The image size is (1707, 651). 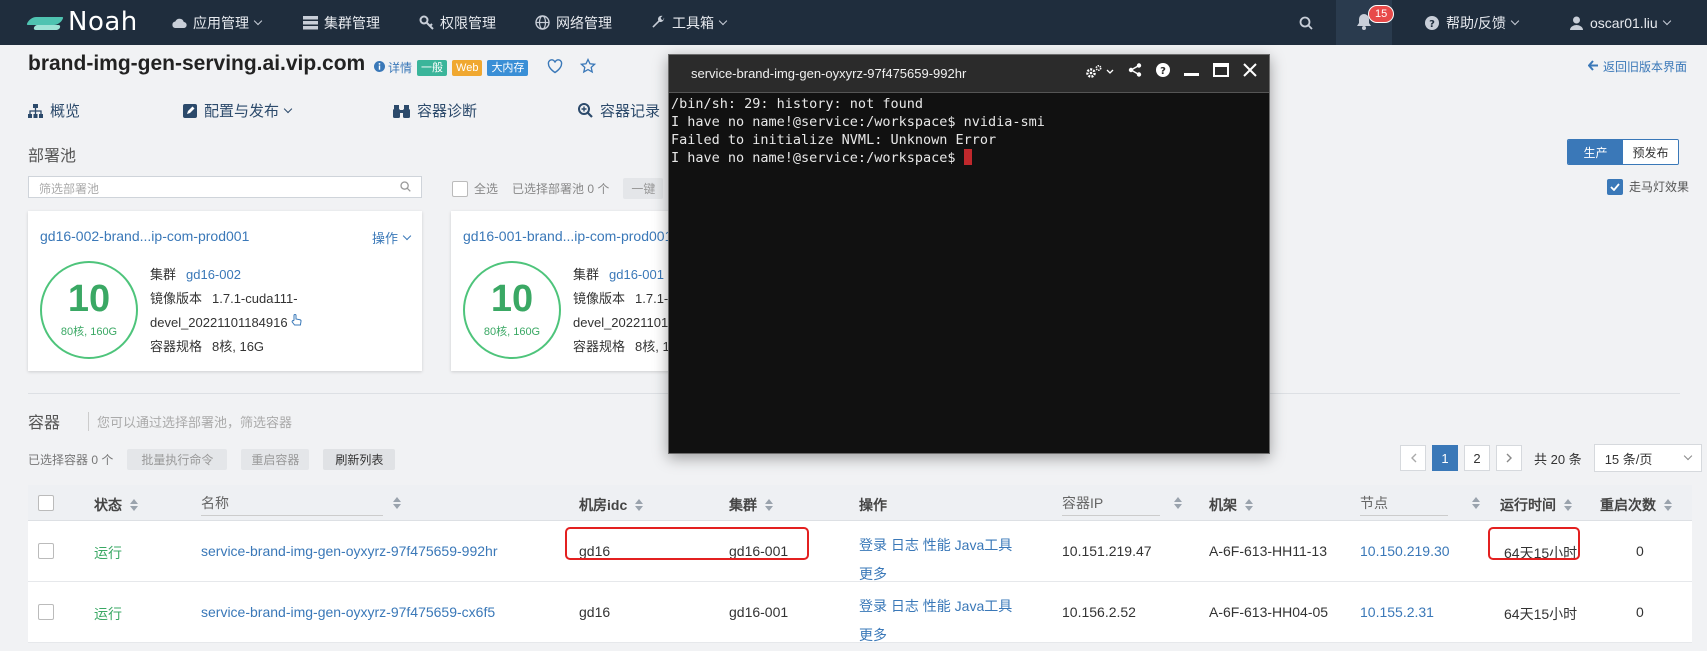 What do you see at coordinates (242, 111) in the screenshot?
I see `tab-label: 配置与发布` at bounding box center [242, 111].